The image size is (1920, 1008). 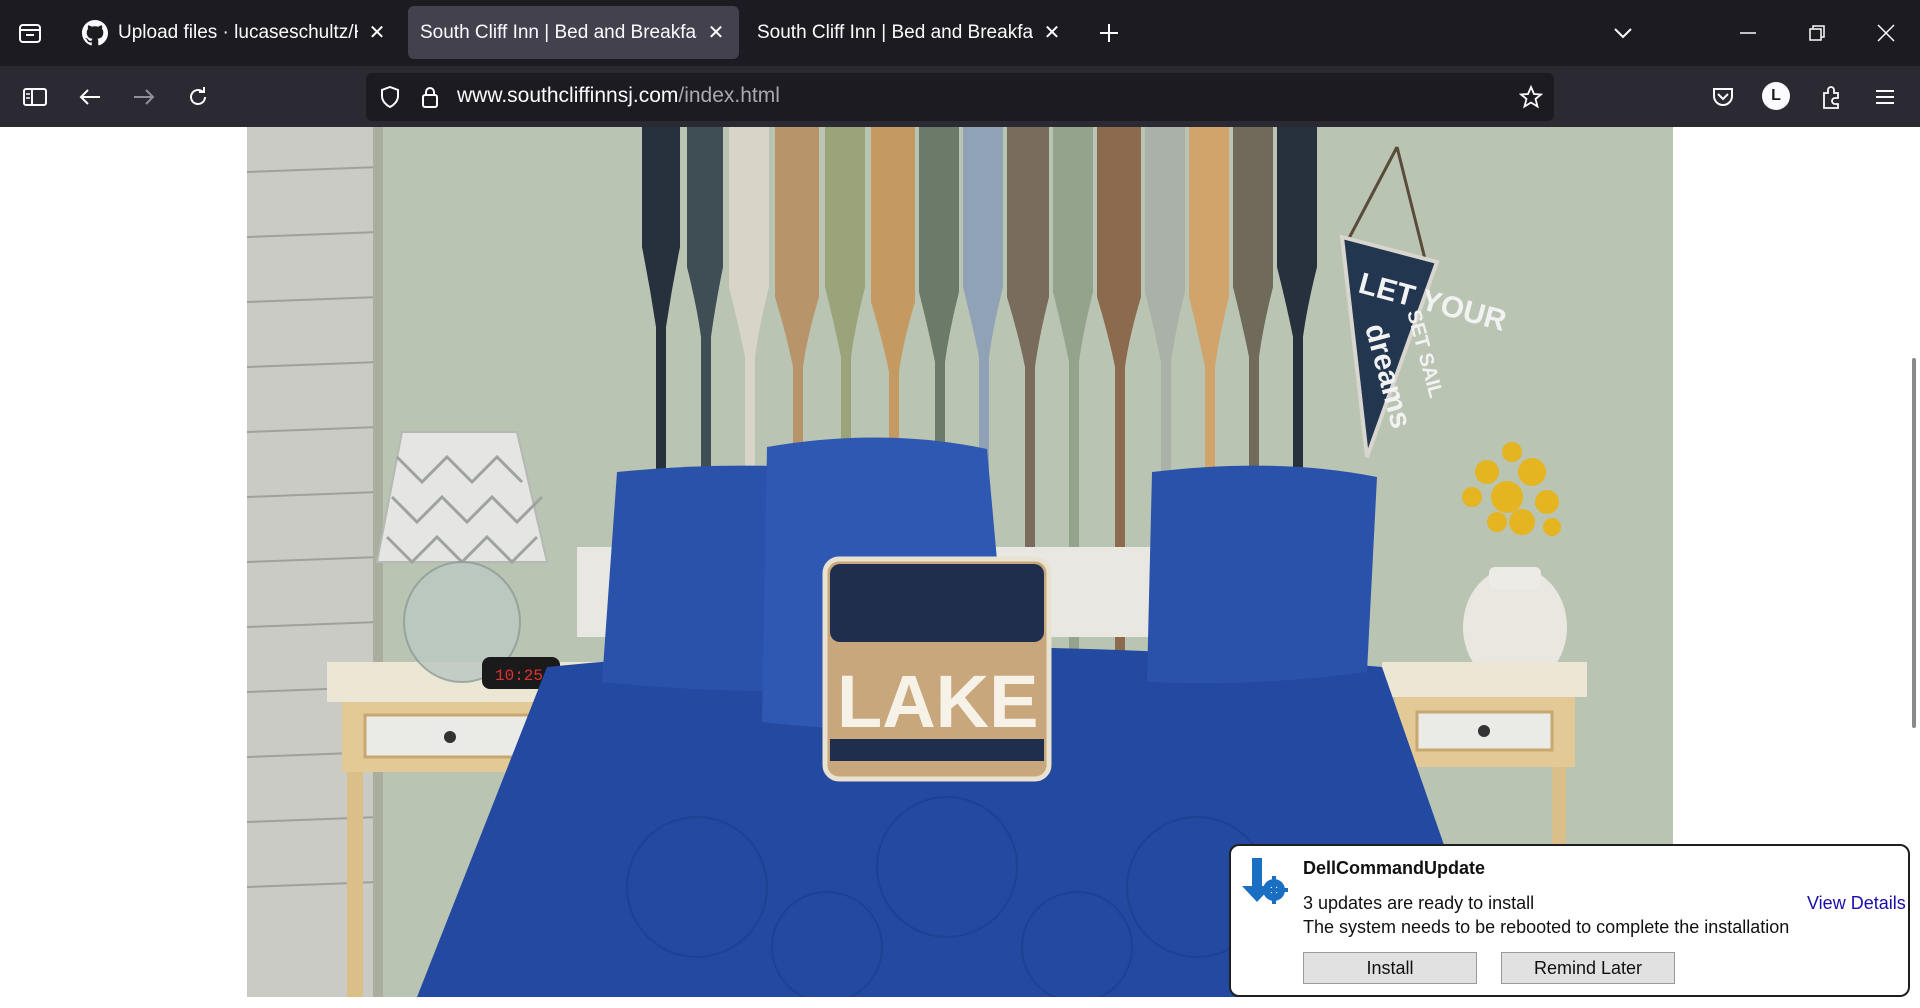 What do you see at coordinates (238, 32) in the screenshot?
I see `tab-title: Upload files · lucaseschultz/HTT` at bounding box center [238, 32].